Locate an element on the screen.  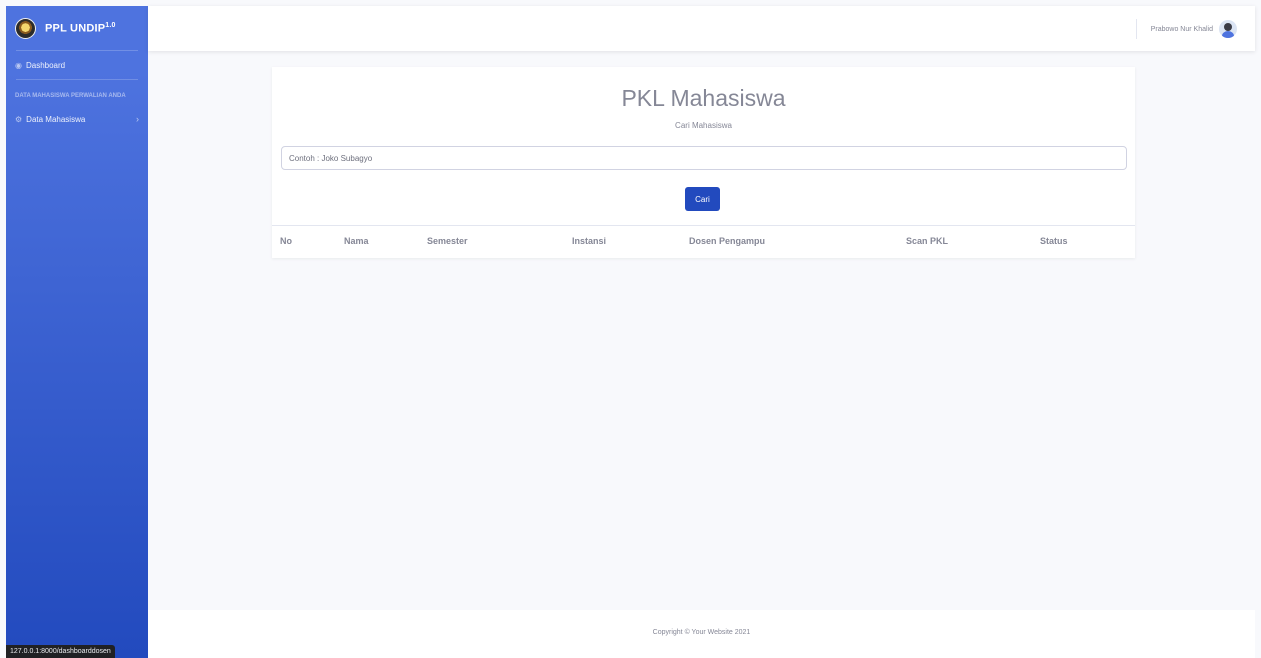
column-header-nama: Nama is located at coordinates (356, 241).